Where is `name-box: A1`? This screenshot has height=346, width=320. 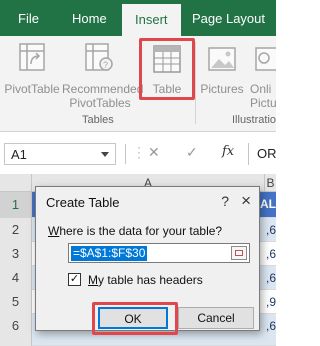 name-box: A1 is located at coordinates (60, 154).